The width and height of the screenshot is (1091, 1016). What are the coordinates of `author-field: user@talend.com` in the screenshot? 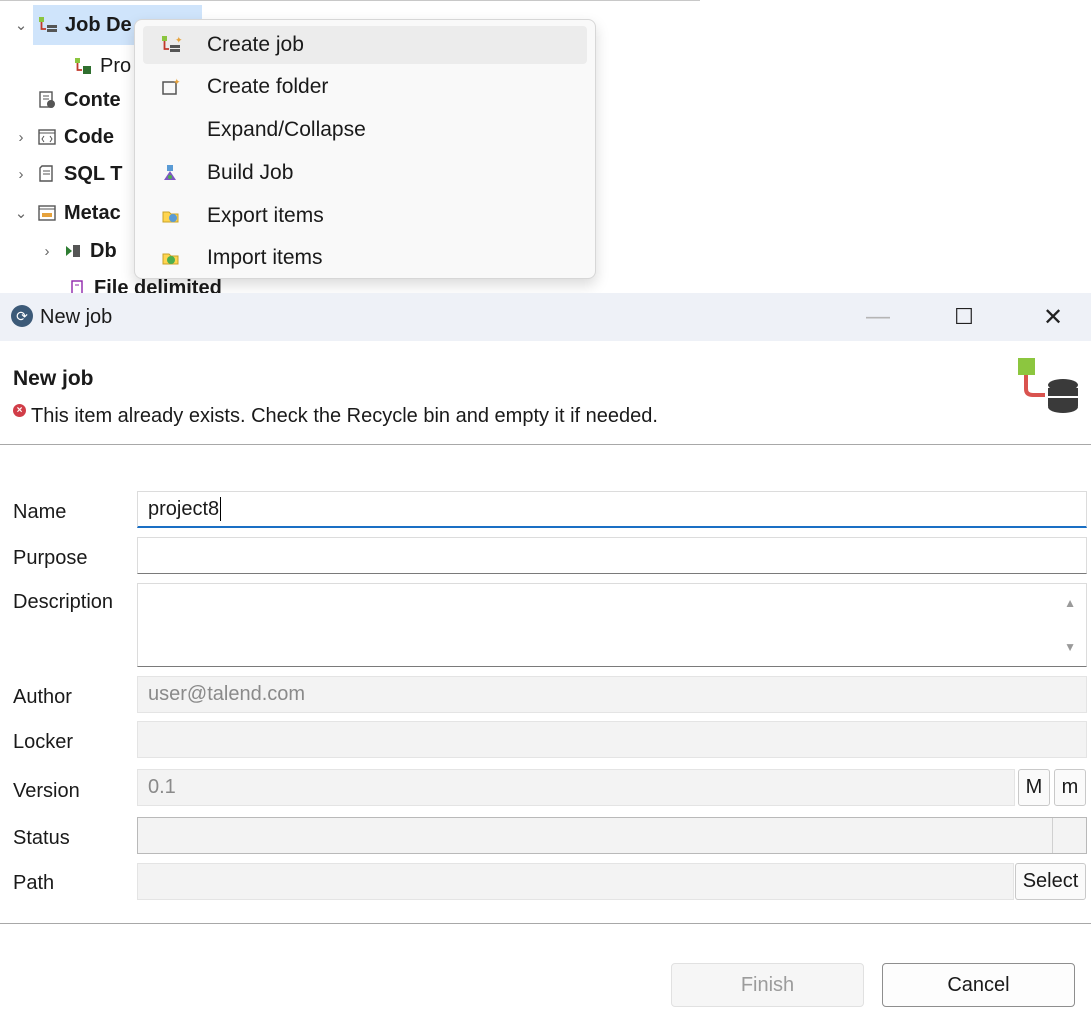 It's located at (612, 694).